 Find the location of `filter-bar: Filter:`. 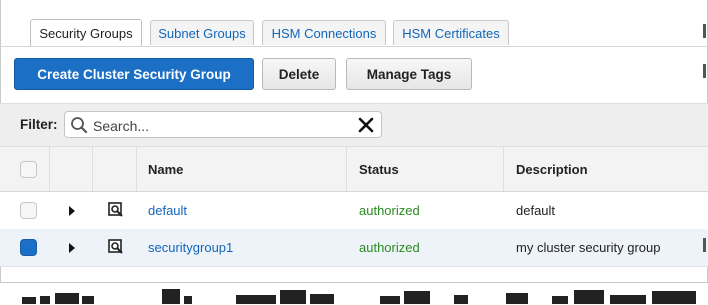

filter-bar: Filter: is located at coordinates (354, 125).